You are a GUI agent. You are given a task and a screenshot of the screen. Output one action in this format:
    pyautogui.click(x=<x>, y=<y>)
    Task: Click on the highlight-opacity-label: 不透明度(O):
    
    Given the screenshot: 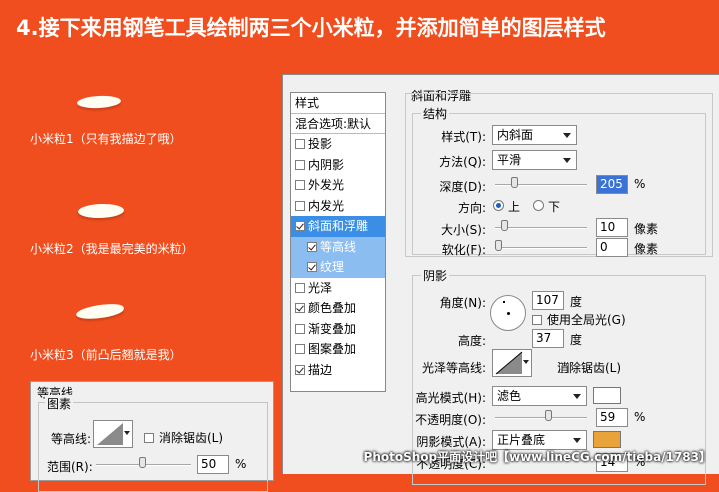 What is the action you would take?
    pyautogui.click(x=450, y=420)
    